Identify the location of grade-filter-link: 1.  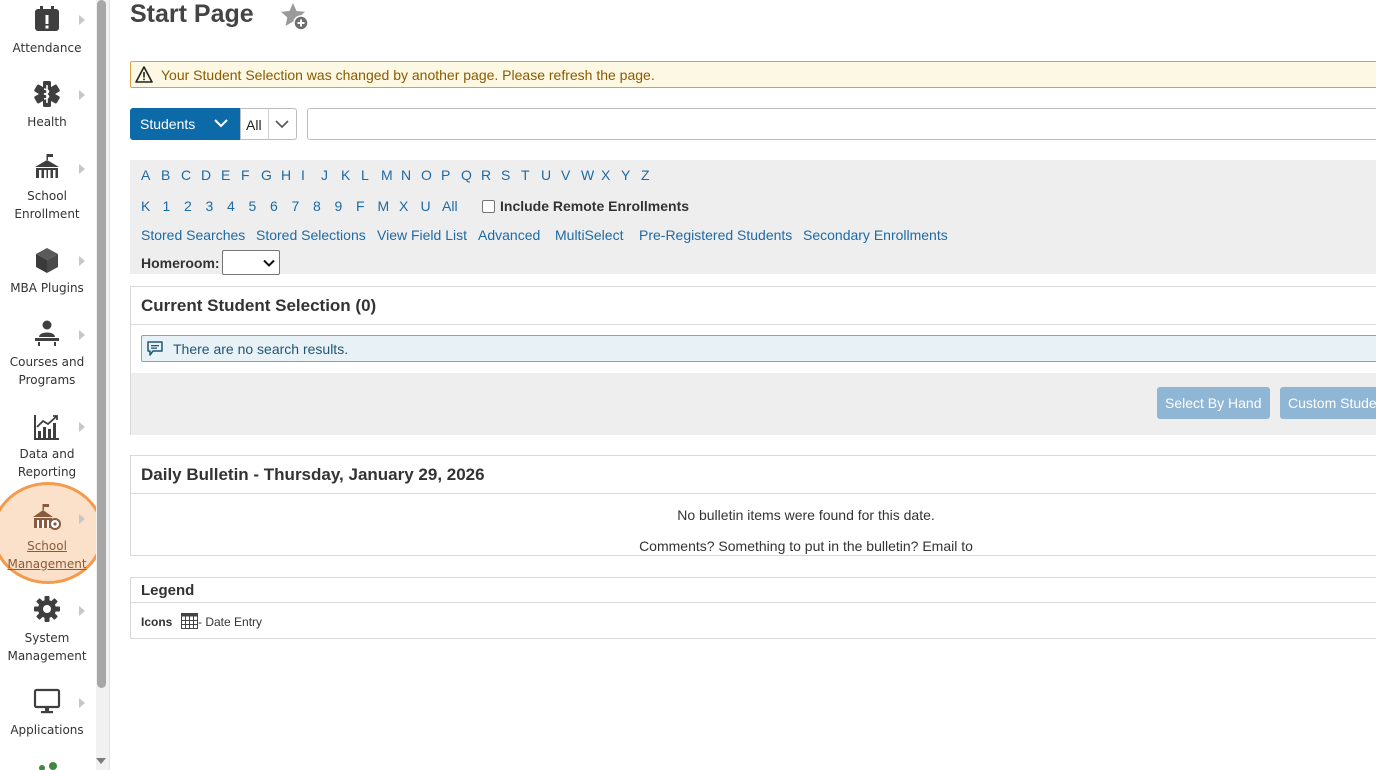
(174, 206).